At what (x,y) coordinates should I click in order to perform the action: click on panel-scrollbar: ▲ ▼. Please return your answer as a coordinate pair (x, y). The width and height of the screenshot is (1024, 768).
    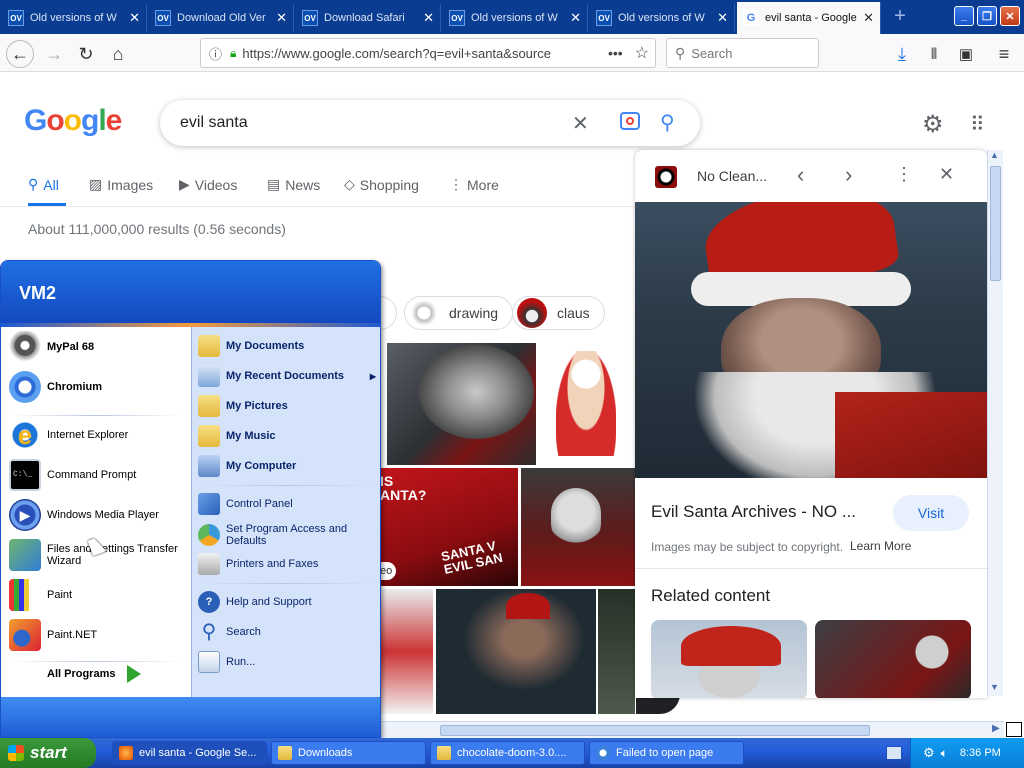
    Looking at the image, I should click on (995, 423).